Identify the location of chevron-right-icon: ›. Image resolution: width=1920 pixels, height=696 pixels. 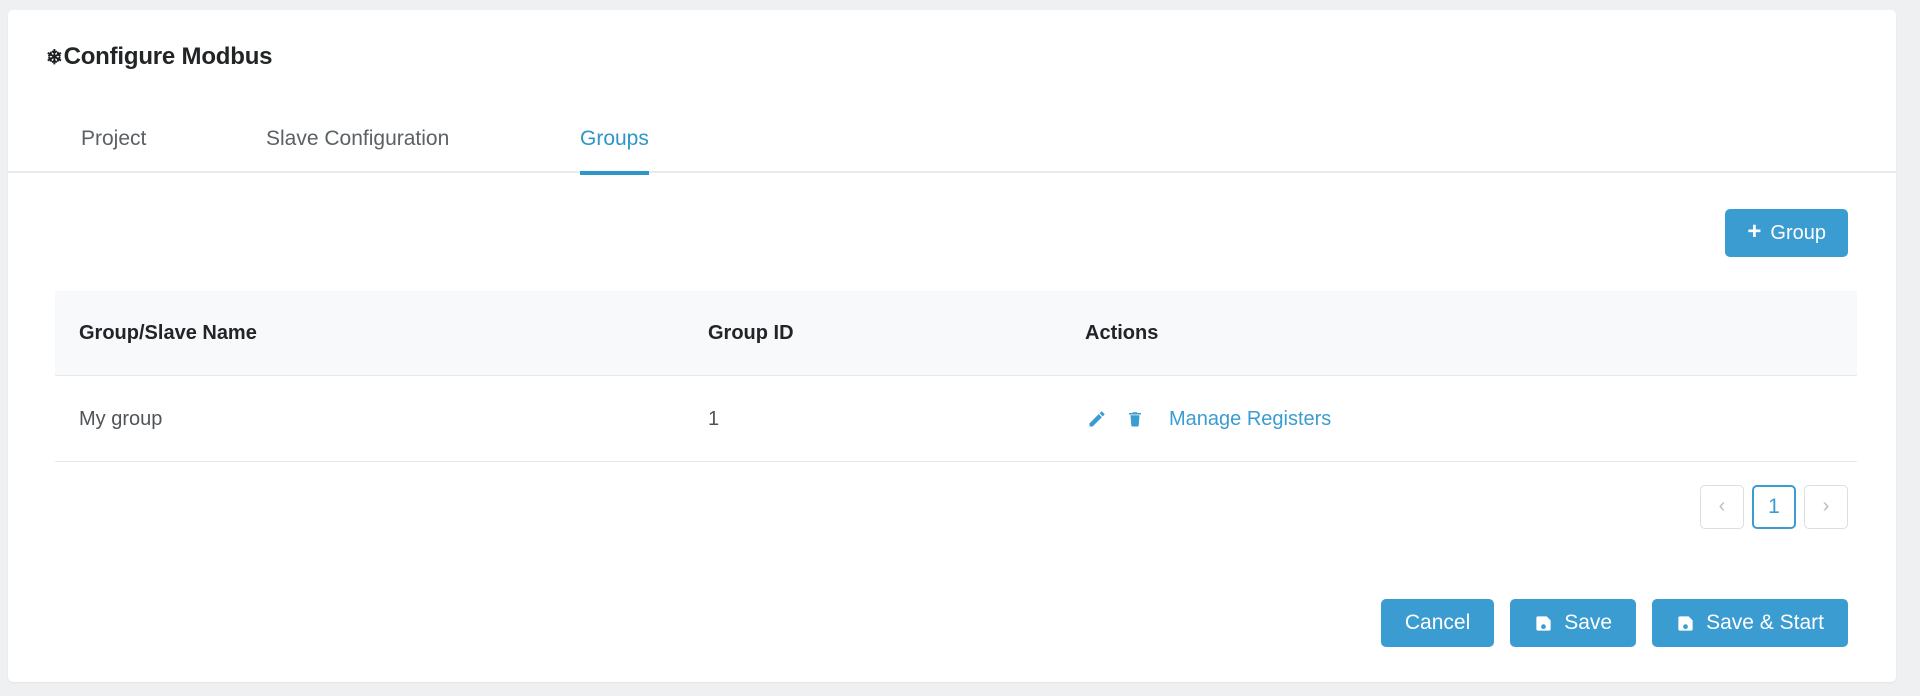
(1826, 506).